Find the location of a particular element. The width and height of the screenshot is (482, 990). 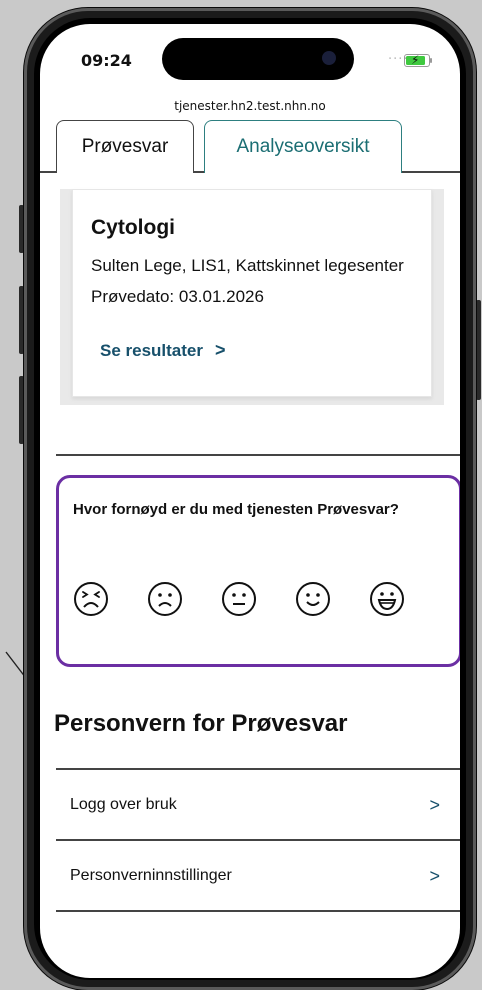

tab-analyseoversikt: Analyseoversikt is located at coordinates (303, 146).